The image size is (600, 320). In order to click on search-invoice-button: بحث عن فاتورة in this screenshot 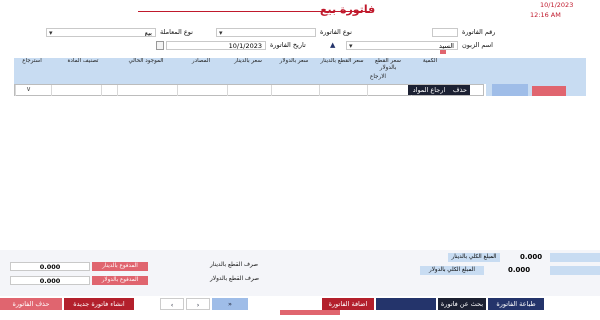, I will do `click(462, 304)`.